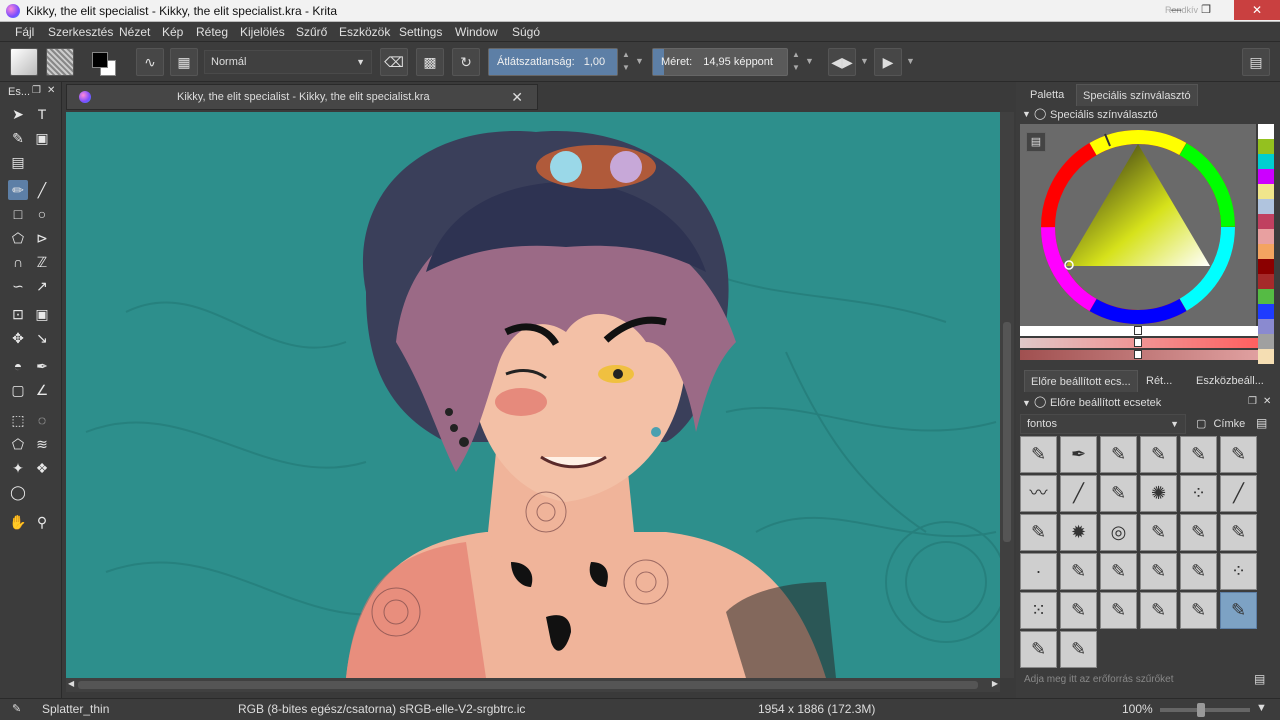 The image size is (1280, 720). What do you see at coordinates (1267, 401) in the screenshot?
I see `brush-dock-close-icon: ✕` at bounding box center [1267, 401].